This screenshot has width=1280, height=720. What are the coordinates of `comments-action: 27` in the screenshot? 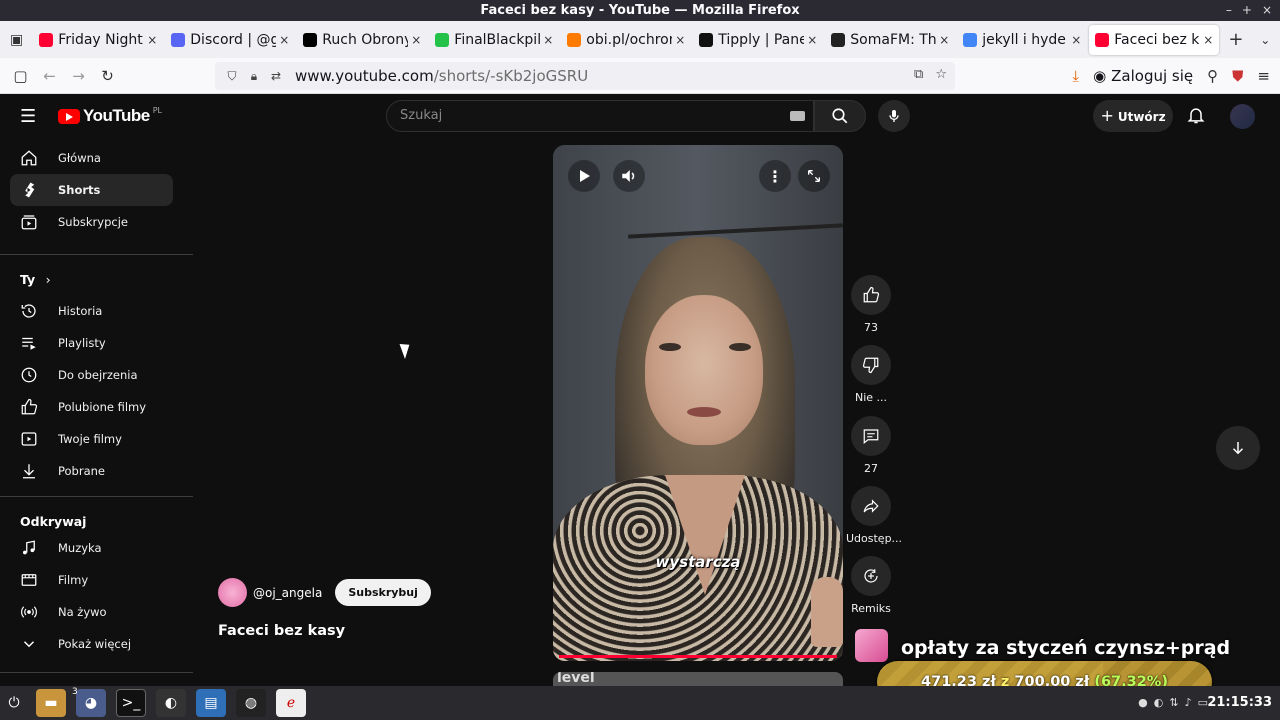 It's located at (871, 445).